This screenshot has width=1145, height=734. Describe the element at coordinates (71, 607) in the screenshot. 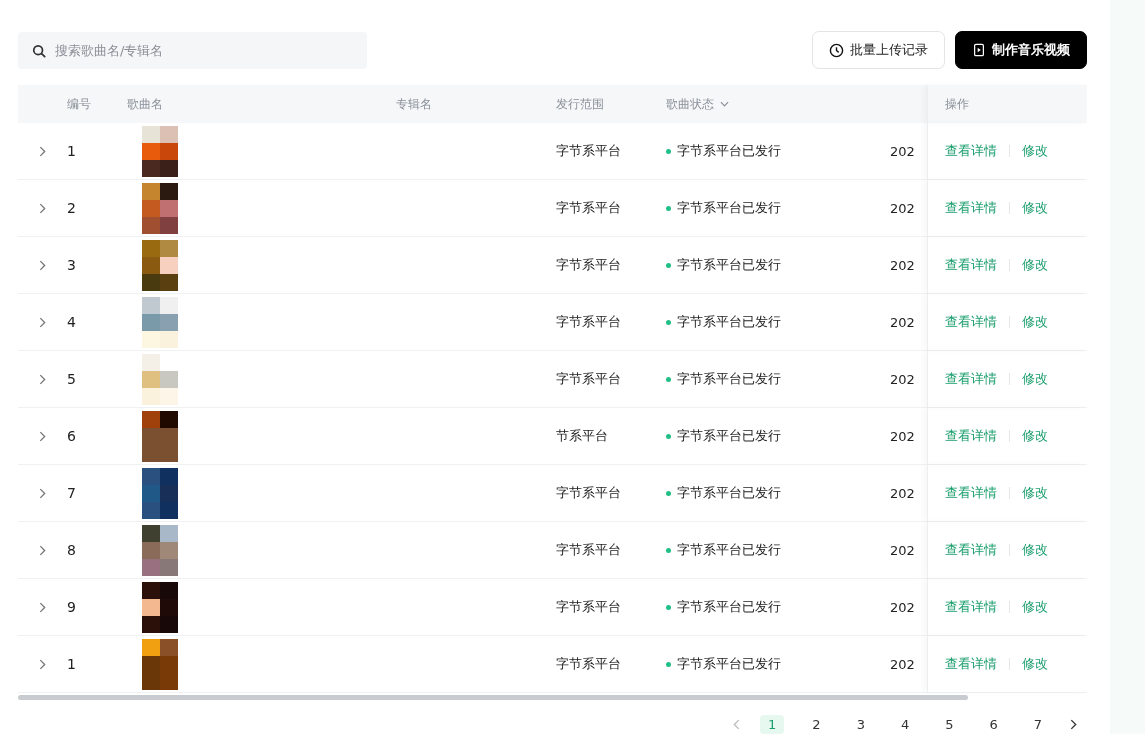

I see `row-number: 9` at that location.